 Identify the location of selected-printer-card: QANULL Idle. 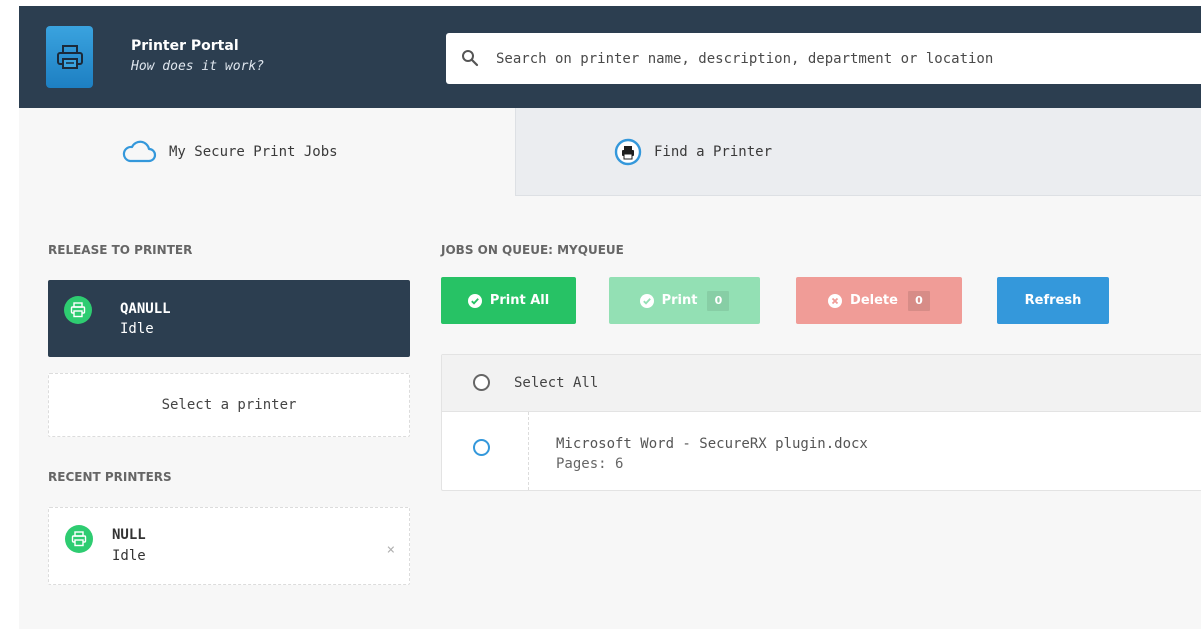
(229, 318).